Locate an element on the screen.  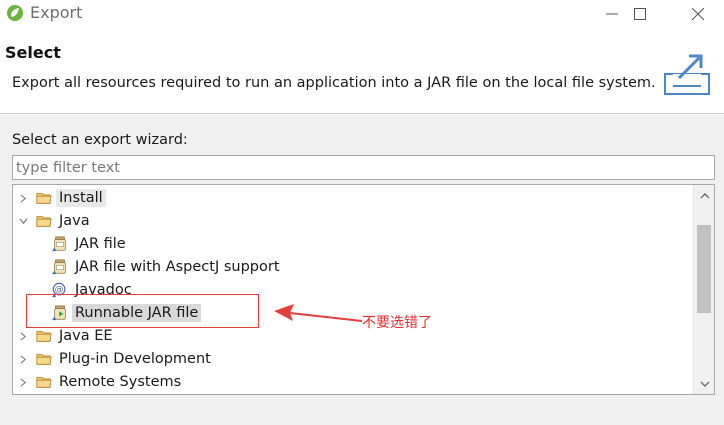
annotation-highlight-box is located at coordinates (142, 311).